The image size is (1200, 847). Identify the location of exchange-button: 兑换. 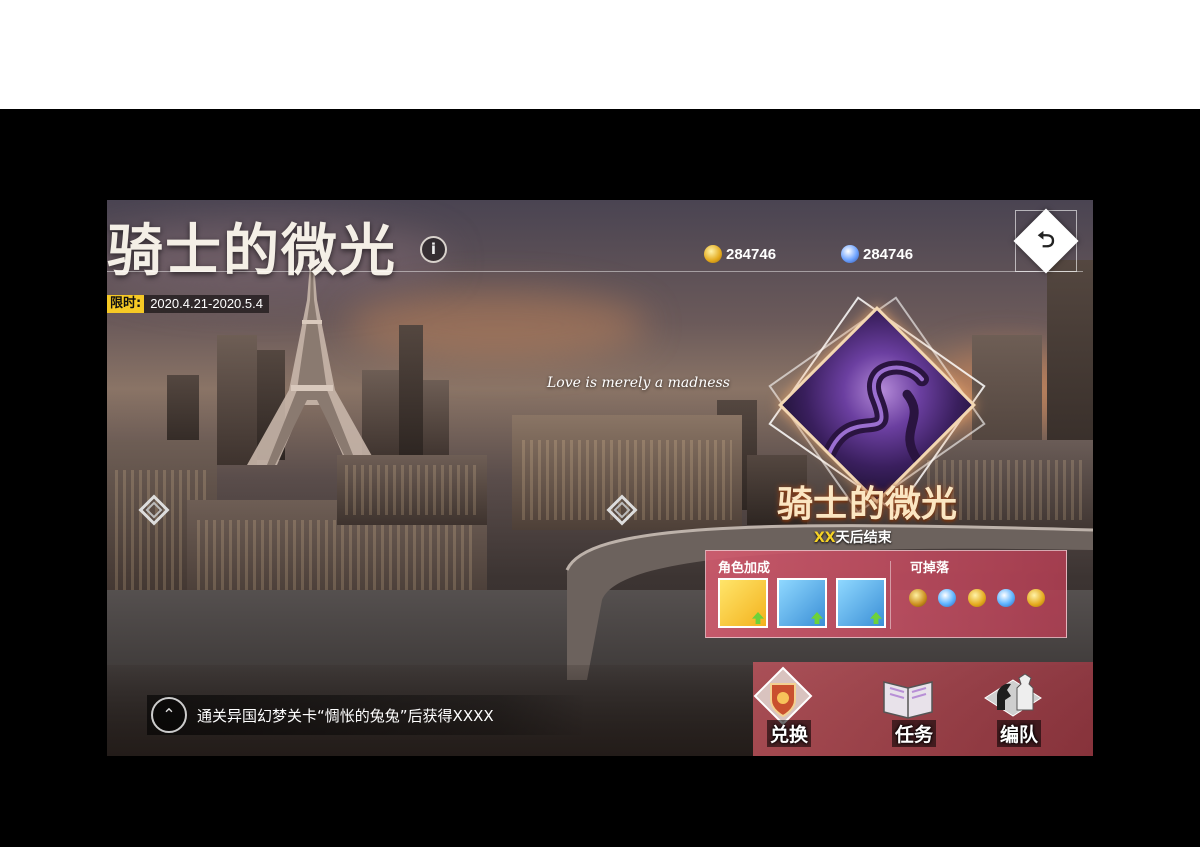
(783, 709).